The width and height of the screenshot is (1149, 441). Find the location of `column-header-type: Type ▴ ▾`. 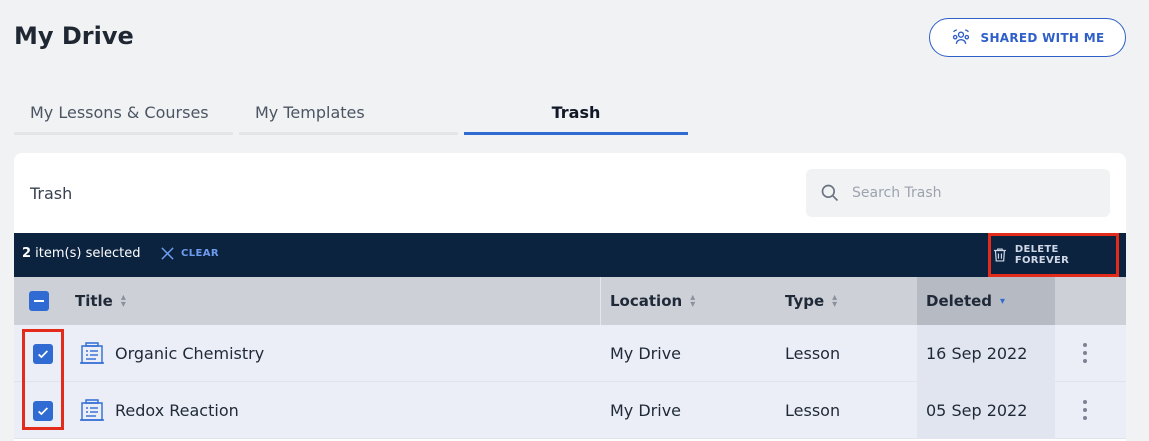

column-header-type: Type ▴ ▾ is located at coordinates (811, 301).